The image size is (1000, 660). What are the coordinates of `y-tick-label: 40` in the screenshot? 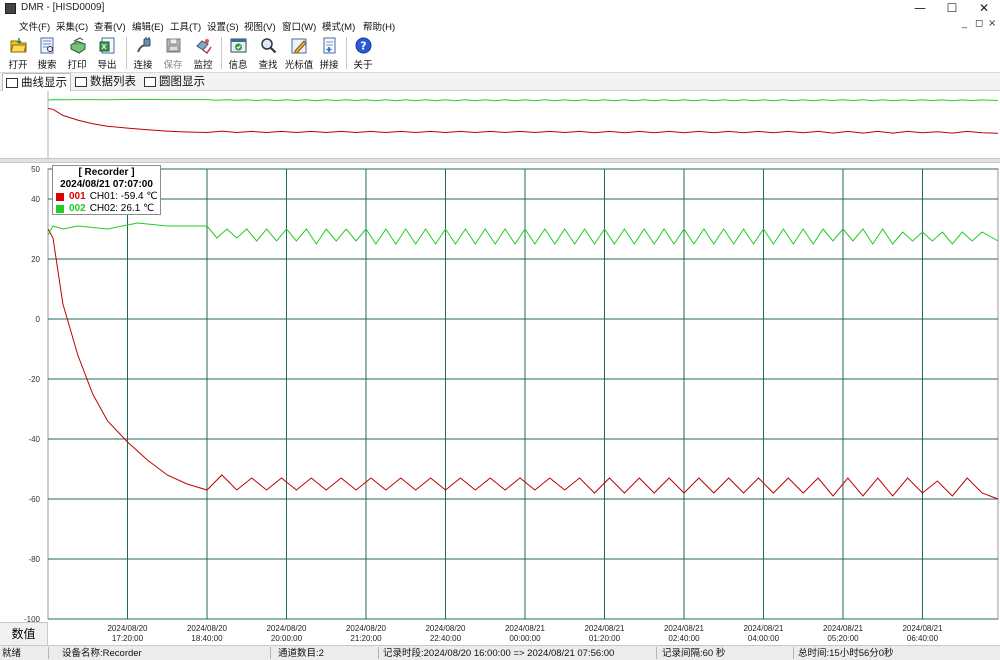 It's located at (35, 199).